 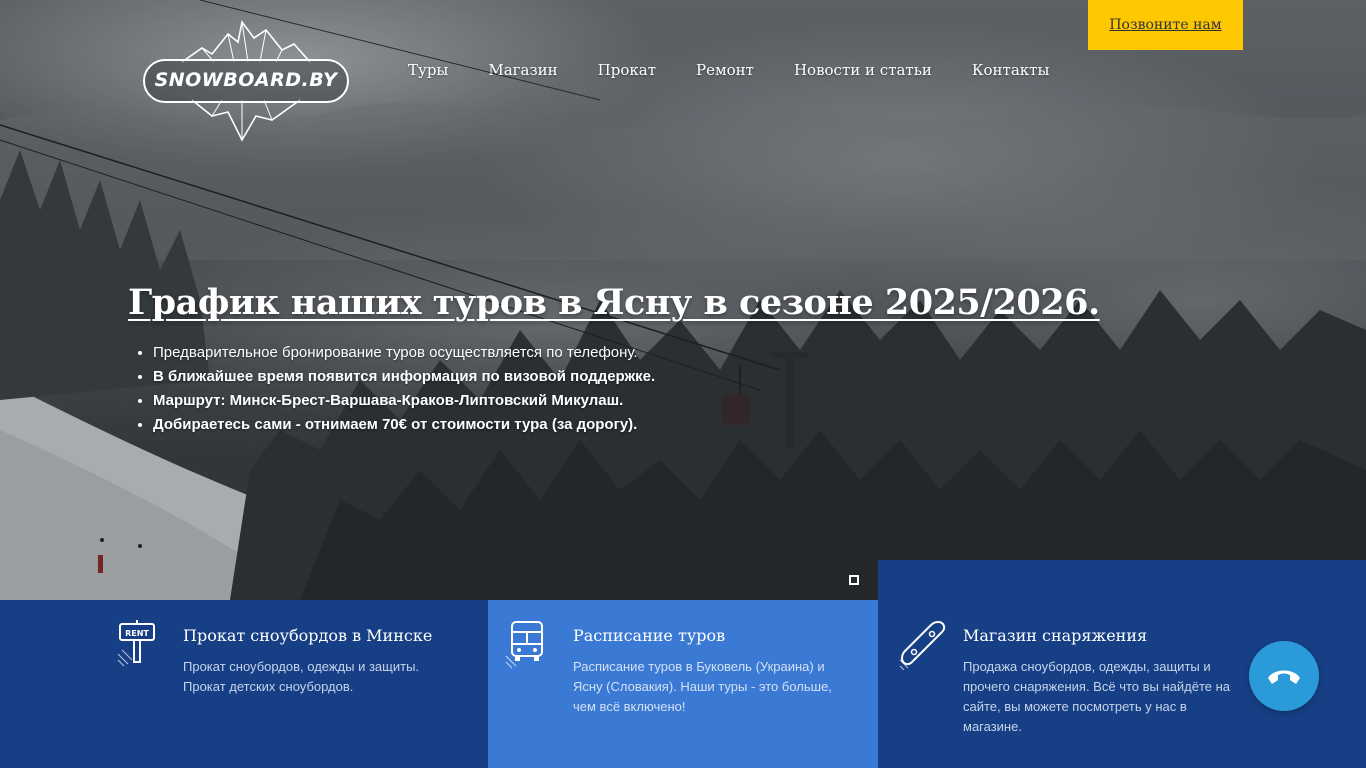 I want to click on nav-item-contacts: Контакты, so click(x=1011, y=70).